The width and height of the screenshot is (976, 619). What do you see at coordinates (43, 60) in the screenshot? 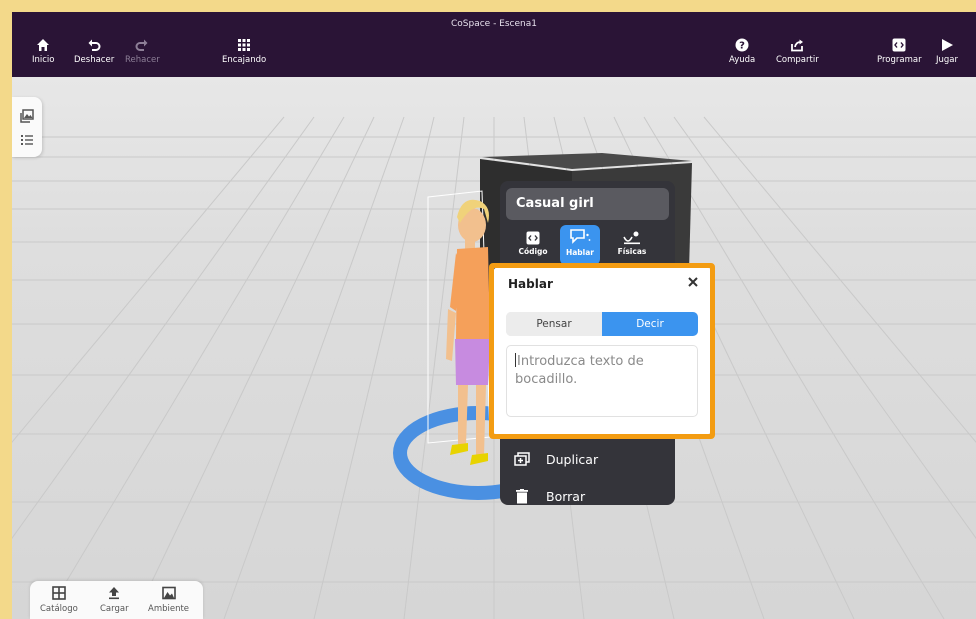
I see `home-label: Inicio` at bounding box center [43, 60].